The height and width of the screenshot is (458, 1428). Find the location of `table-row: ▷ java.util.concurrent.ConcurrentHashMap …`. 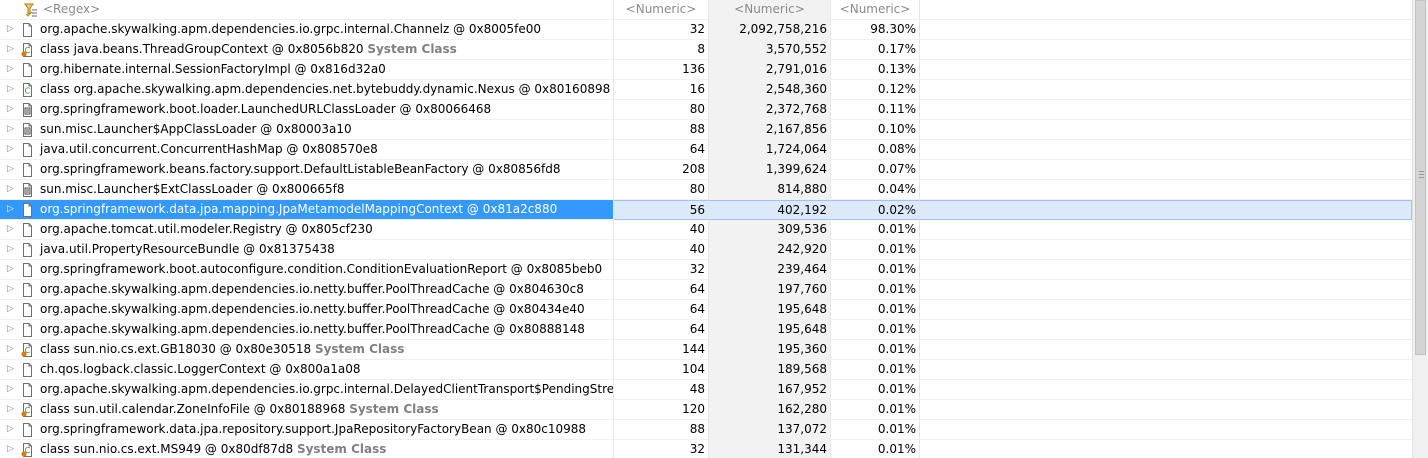

table-row: ▷ java.util.concurrent.ConcurrentHashMap … is located at coordinates (706, 150).